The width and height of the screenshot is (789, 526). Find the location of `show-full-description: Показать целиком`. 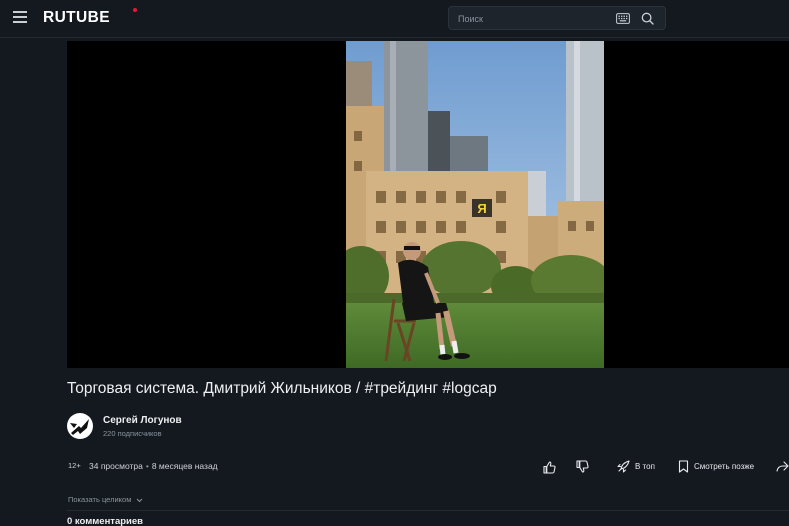

show-full-description: Показать целиком is located at coordinates (105, 499).